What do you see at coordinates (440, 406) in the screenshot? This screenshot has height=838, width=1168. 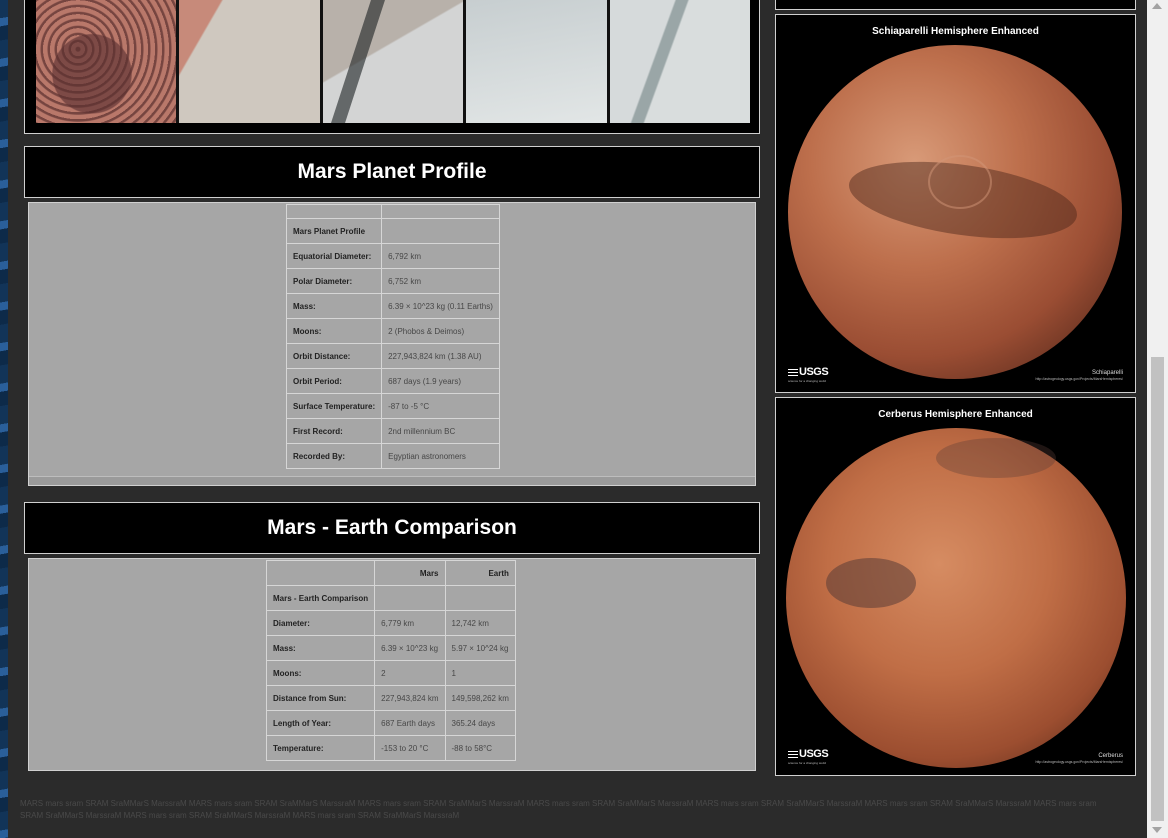 I see `row-value: -87 to -5 °C` at bounding box center [440, 406].